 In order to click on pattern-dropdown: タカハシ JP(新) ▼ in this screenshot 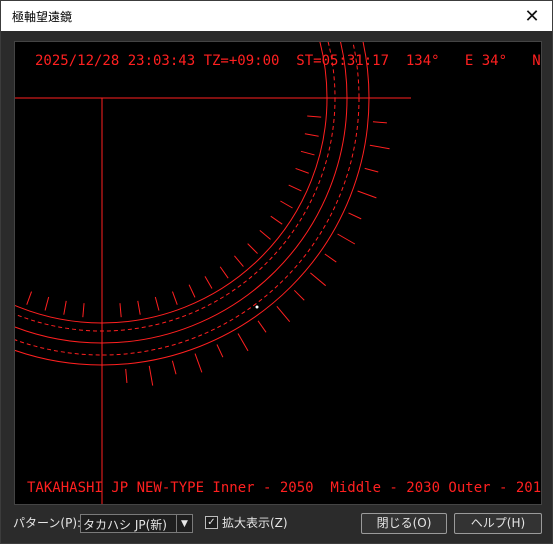, I will do `click(136, 523)`.